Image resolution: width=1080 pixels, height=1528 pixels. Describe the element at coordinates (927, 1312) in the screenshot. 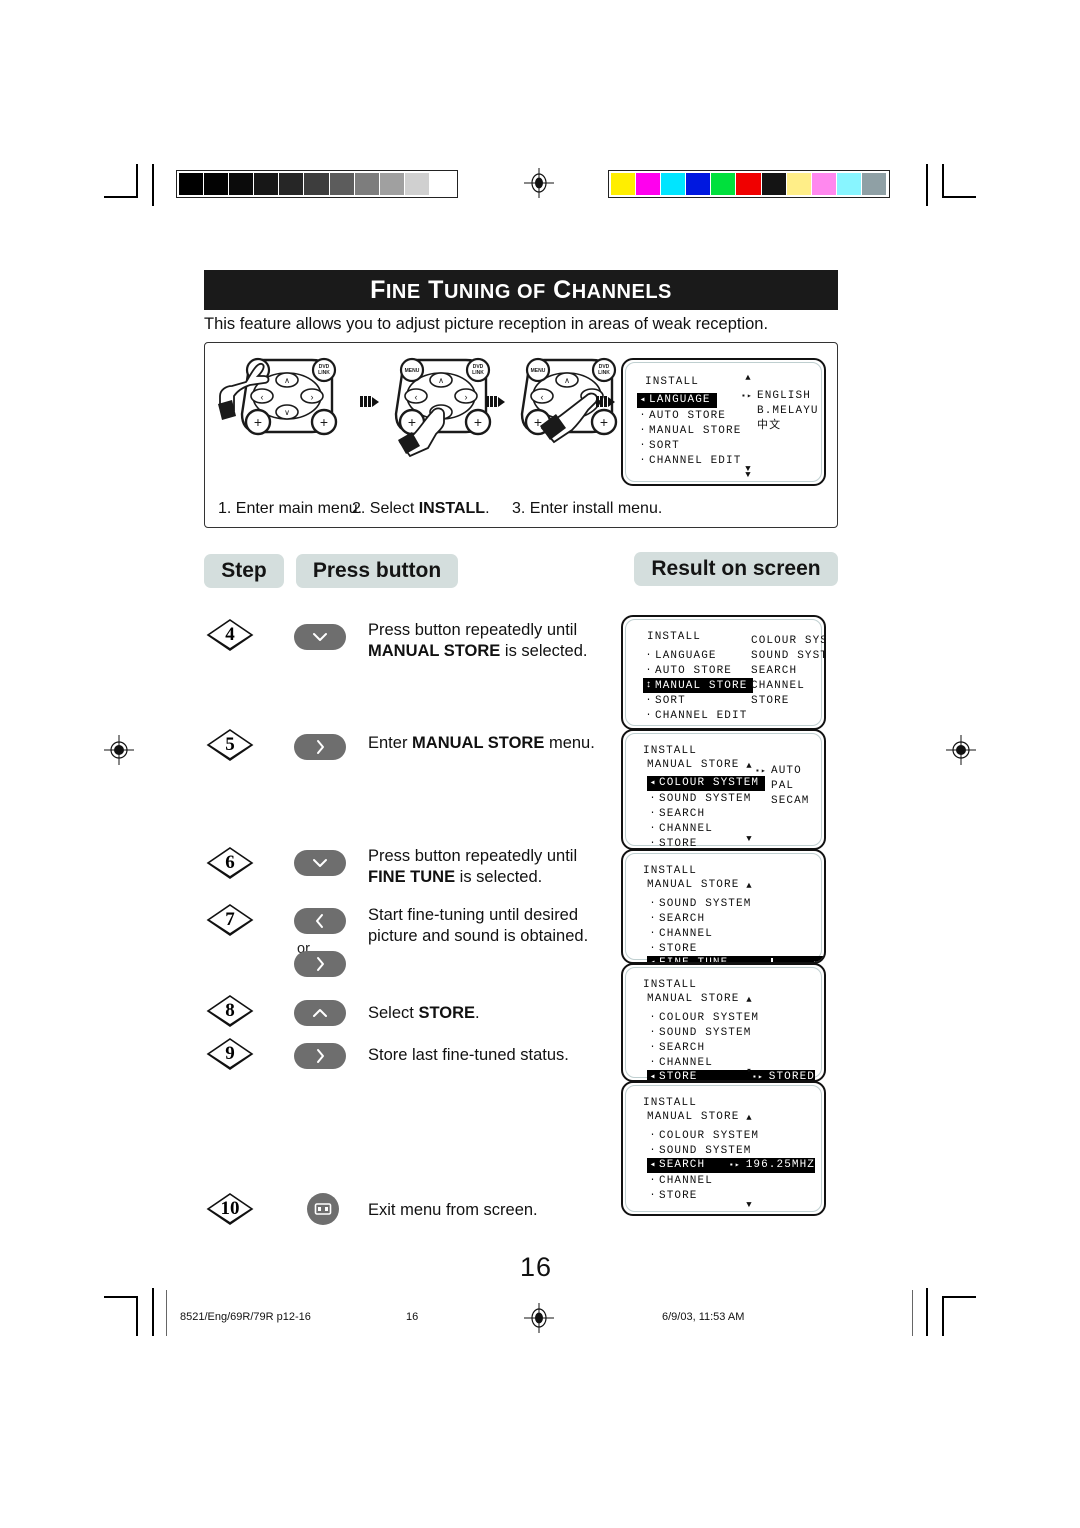

I see `crop-mark-br-v2` at that location.